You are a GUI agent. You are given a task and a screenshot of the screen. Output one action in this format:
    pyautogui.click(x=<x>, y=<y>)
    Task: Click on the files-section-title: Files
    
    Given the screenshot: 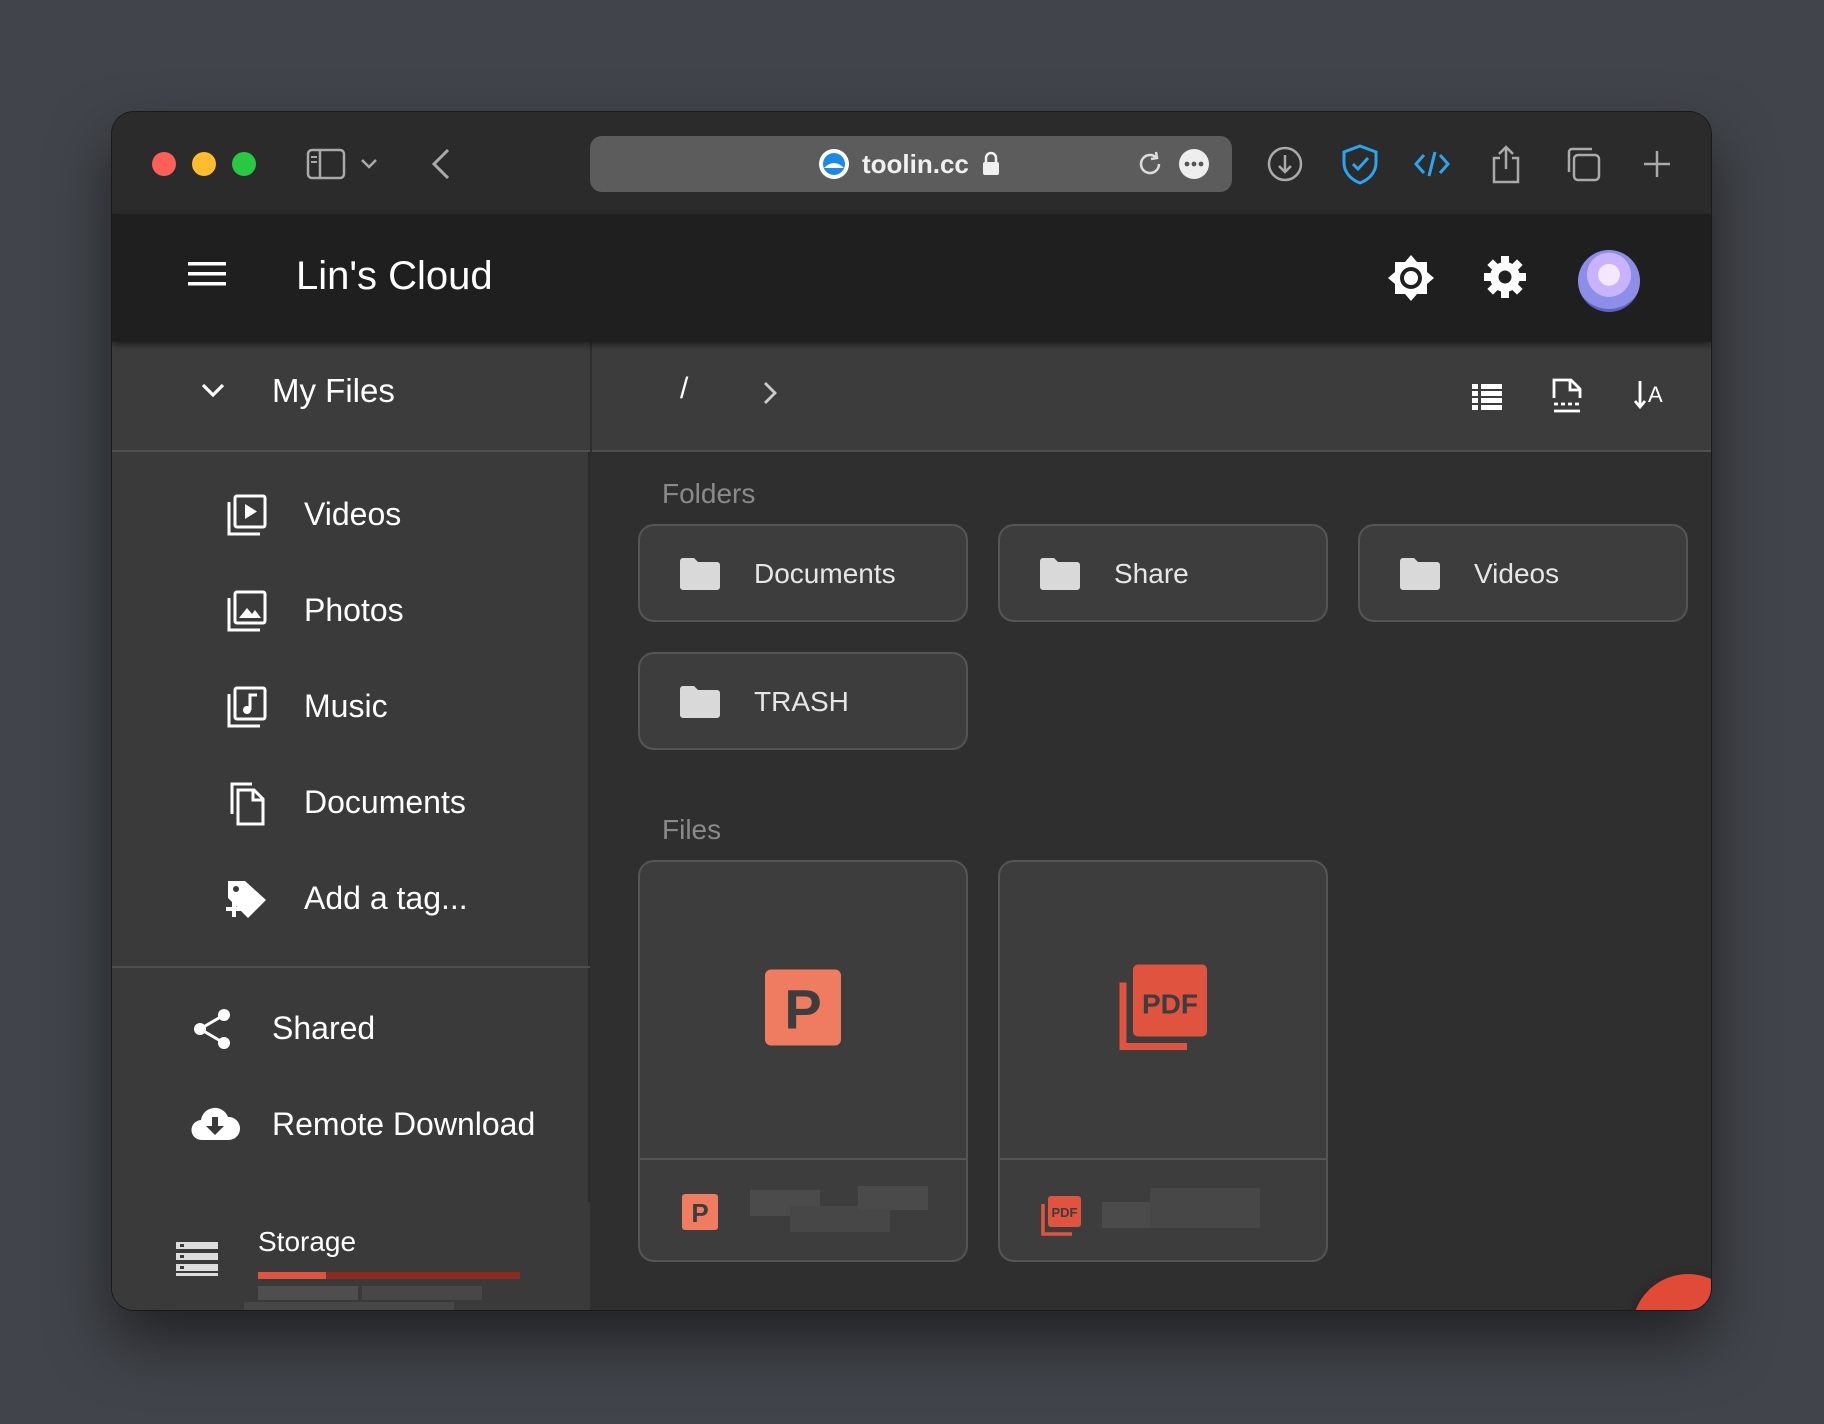 What is the action you would take?
    pyautogui.click(x=692, y=829)
    